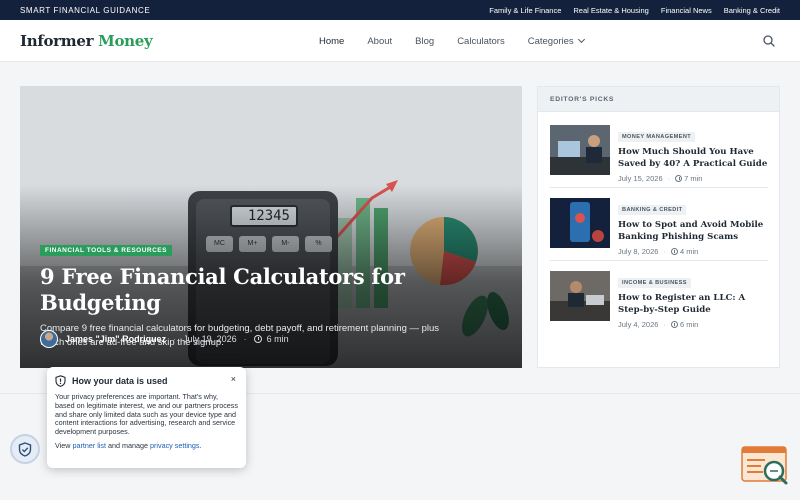 Image resolution: width=800 pixels, height=500 pixels. Describe the element at coordinates (120, 381) in the screenshot. I see `privacy-title: How your data is used` at that location.